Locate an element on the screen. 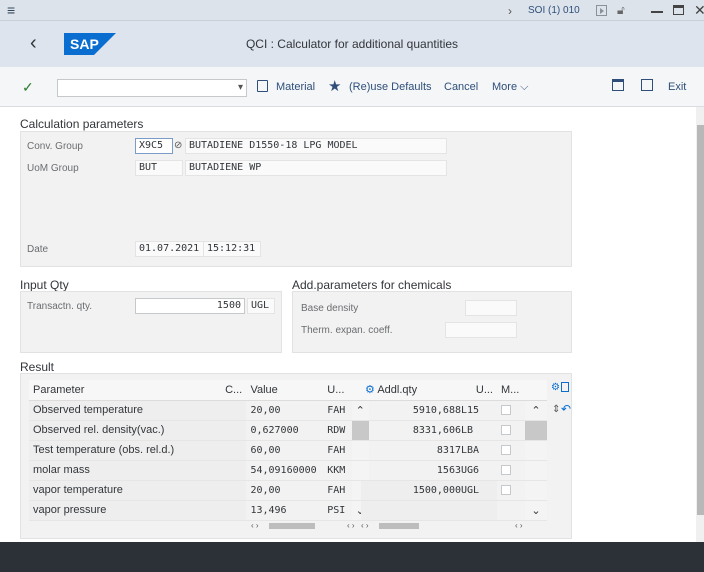 The height and width of the screenshot is (572, 704). more-button: More ⌵ is located at coordinates (510, 87).